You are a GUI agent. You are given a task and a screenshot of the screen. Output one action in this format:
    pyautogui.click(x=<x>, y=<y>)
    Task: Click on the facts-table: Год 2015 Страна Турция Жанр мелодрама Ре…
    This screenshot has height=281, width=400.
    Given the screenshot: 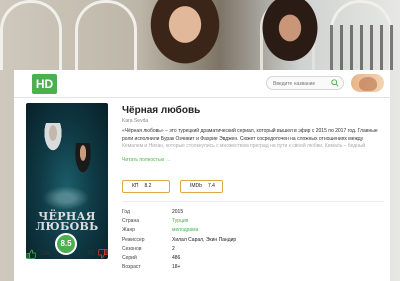 What is the action you would take?
    pyautogui.click(x=253, y=241)
    